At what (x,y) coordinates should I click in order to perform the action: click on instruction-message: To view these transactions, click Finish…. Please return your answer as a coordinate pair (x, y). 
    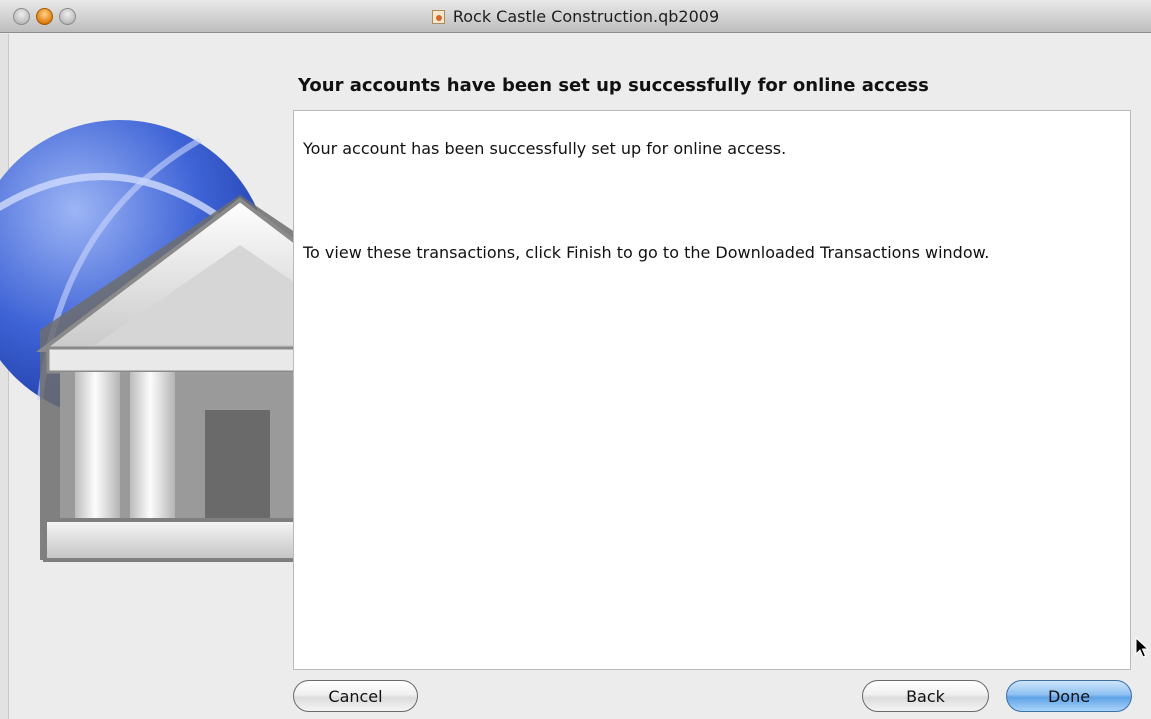
    Looking at the image, I should click on (646, 252).